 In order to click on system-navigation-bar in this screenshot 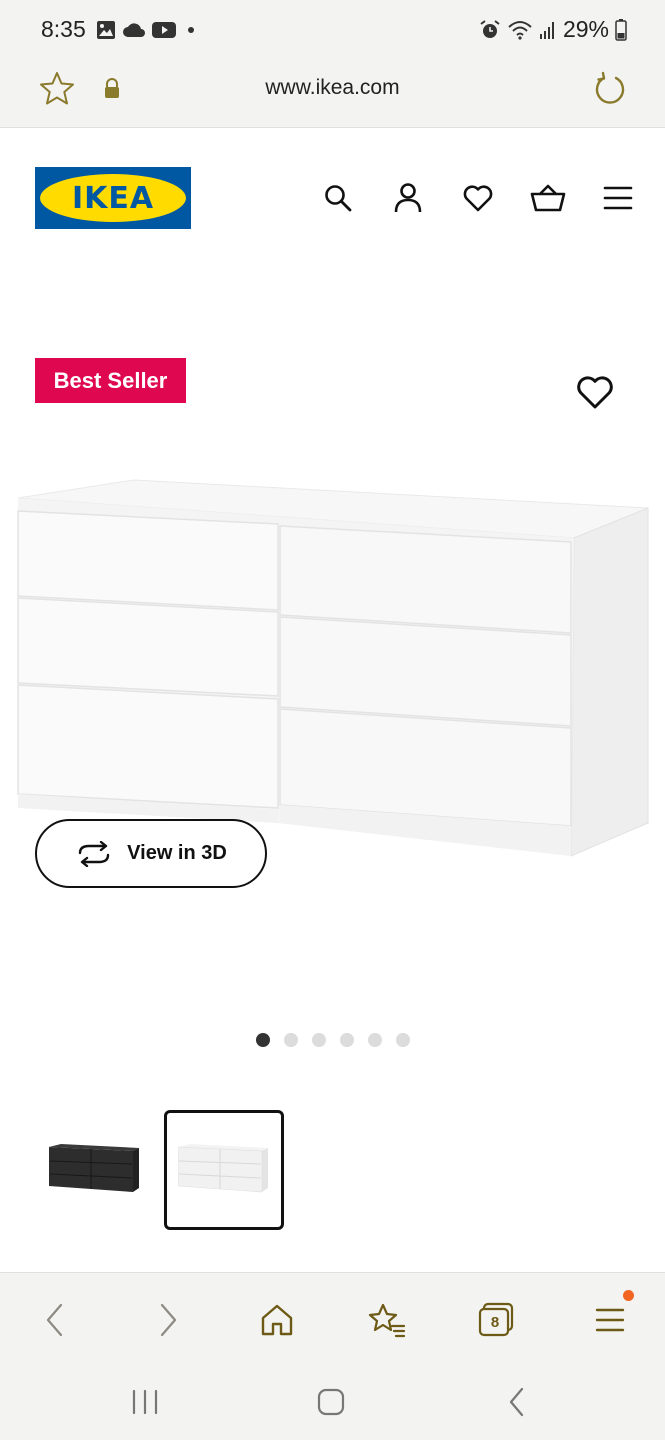, I will do `click(332, 1402)`.